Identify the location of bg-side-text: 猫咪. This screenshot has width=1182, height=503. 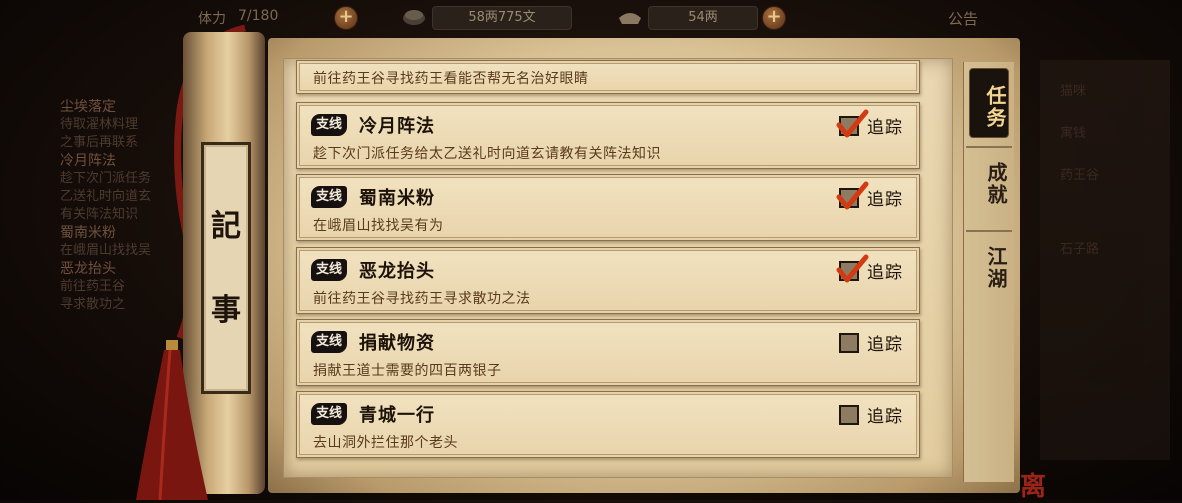
(1073, 91).